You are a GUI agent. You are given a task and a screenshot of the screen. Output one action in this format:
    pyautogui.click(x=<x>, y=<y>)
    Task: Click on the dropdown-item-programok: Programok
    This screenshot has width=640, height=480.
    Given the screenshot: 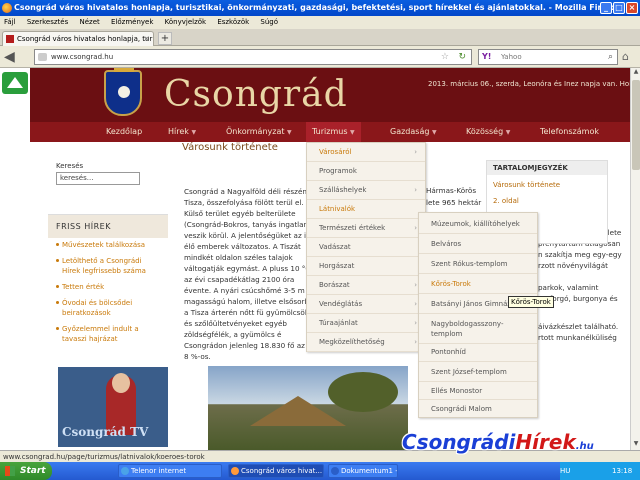 What is the action you would take?
    pyautogui.click(x=366, y=171)
    